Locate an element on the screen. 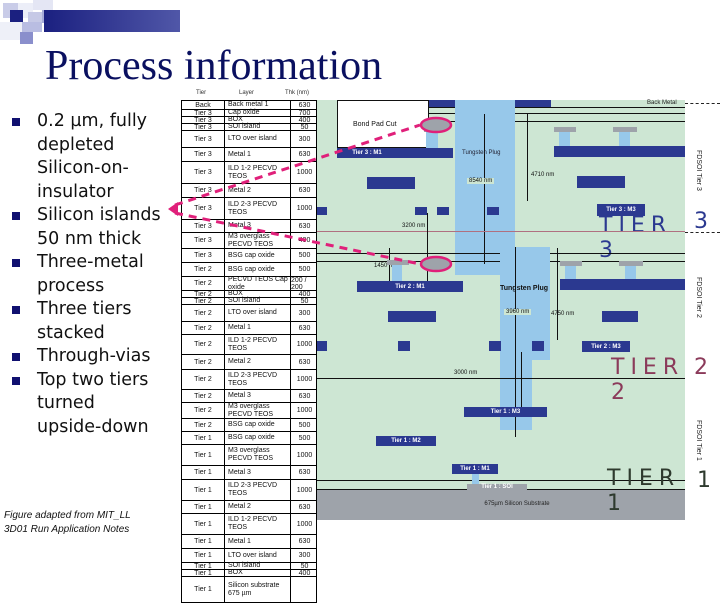 The width and height of the screenshot is (720, 603). table-row: Tier 1 Metal 2 630 is located at coordinates (249, 507).